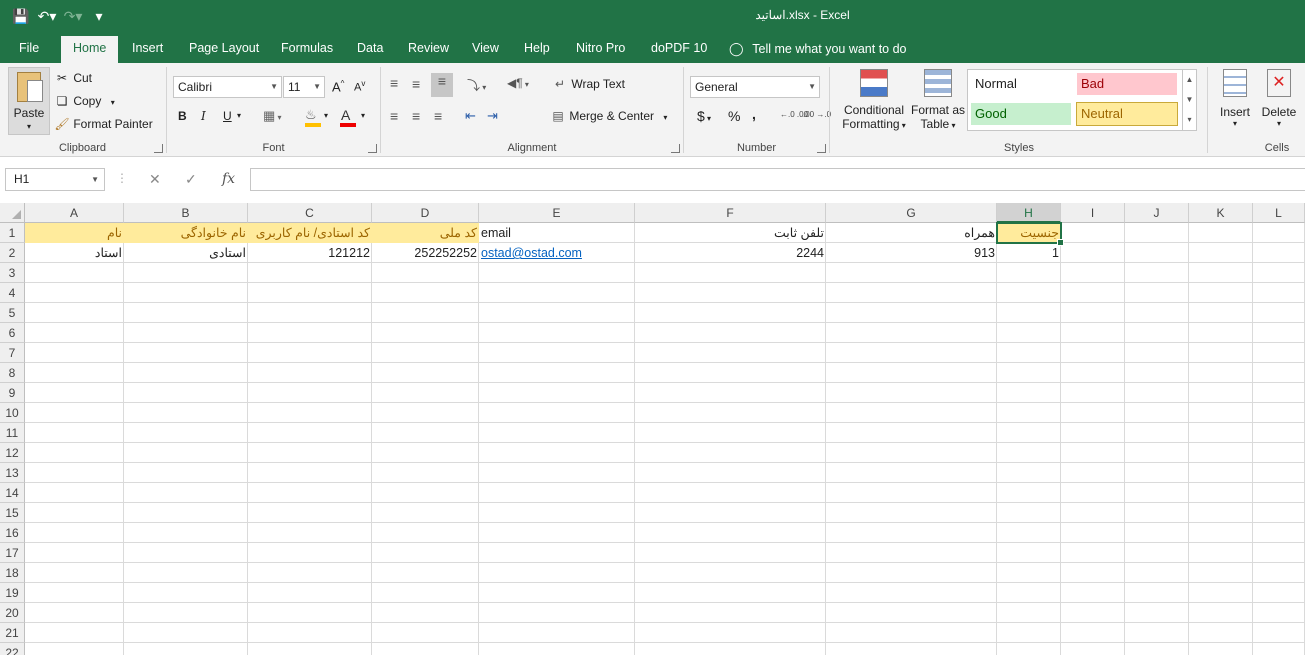 The image size is (1305, 655). I want to click on decrease-indent-icon: ⇤, so click(470, 116).